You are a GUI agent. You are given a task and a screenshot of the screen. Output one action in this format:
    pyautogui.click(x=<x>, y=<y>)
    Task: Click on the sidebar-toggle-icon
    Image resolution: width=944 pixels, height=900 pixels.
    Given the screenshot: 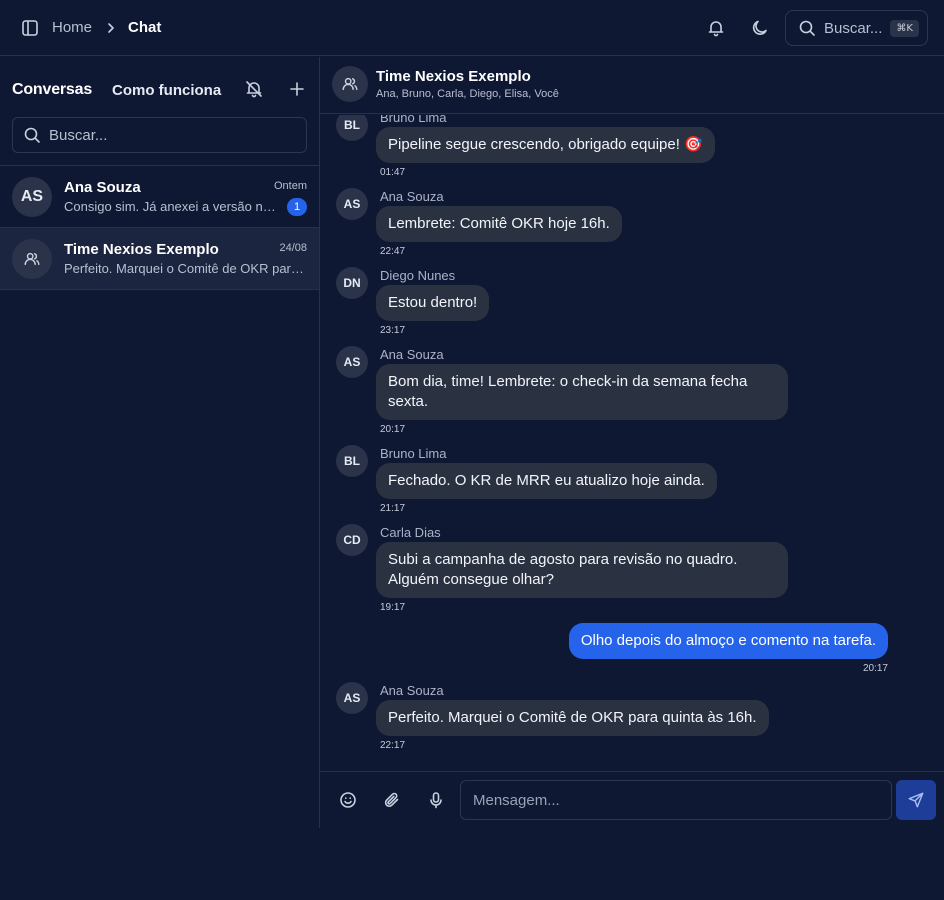 What is the action you would take?
    pyautogui.click(x=30, y=28)
    